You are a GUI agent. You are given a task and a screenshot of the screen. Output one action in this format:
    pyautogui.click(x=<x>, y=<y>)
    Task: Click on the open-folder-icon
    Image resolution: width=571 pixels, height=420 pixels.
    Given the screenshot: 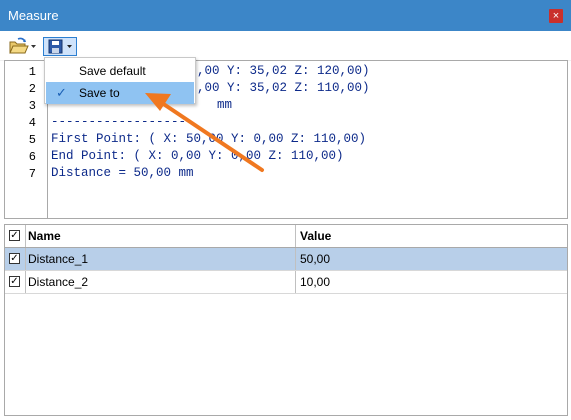 What is the action you would take?
    pyautogui.click(x=22, y=45)
    